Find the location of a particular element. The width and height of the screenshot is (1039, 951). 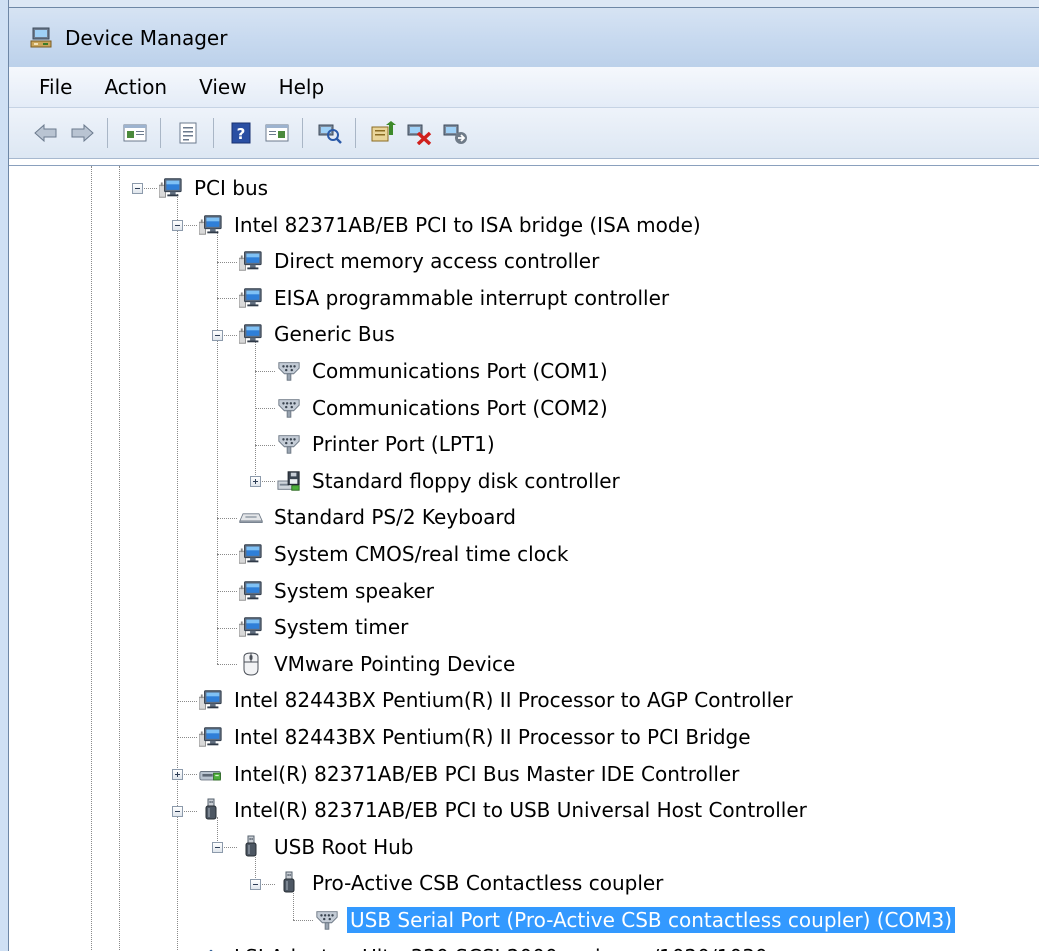

tree-node: System CMOS/real time clock is located at coordinates (405, 554).